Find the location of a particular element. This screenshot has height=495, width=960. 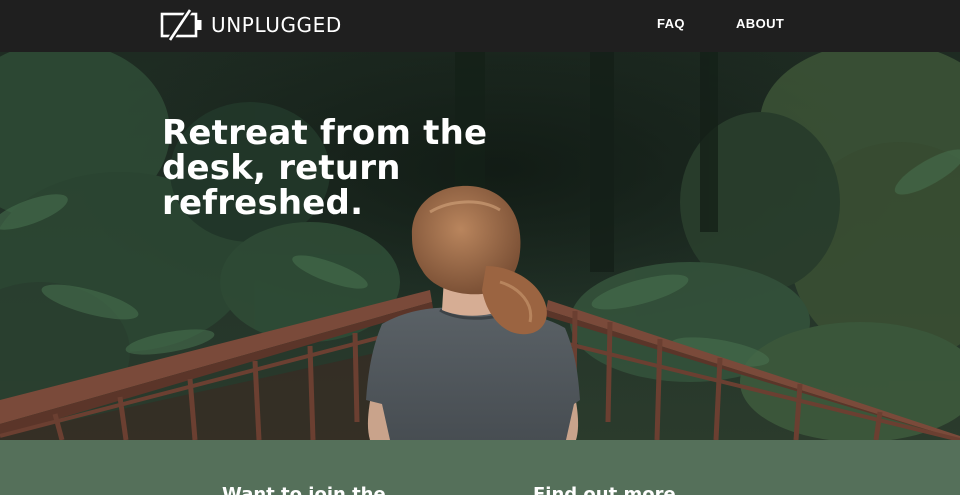

hero-heading-line-1: Retreat from the is located at coordinates (325, 133).